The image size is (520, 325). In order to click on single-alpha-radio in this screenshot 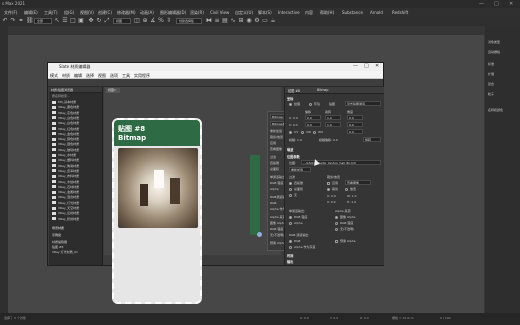, I will do `click(290, 223)`.